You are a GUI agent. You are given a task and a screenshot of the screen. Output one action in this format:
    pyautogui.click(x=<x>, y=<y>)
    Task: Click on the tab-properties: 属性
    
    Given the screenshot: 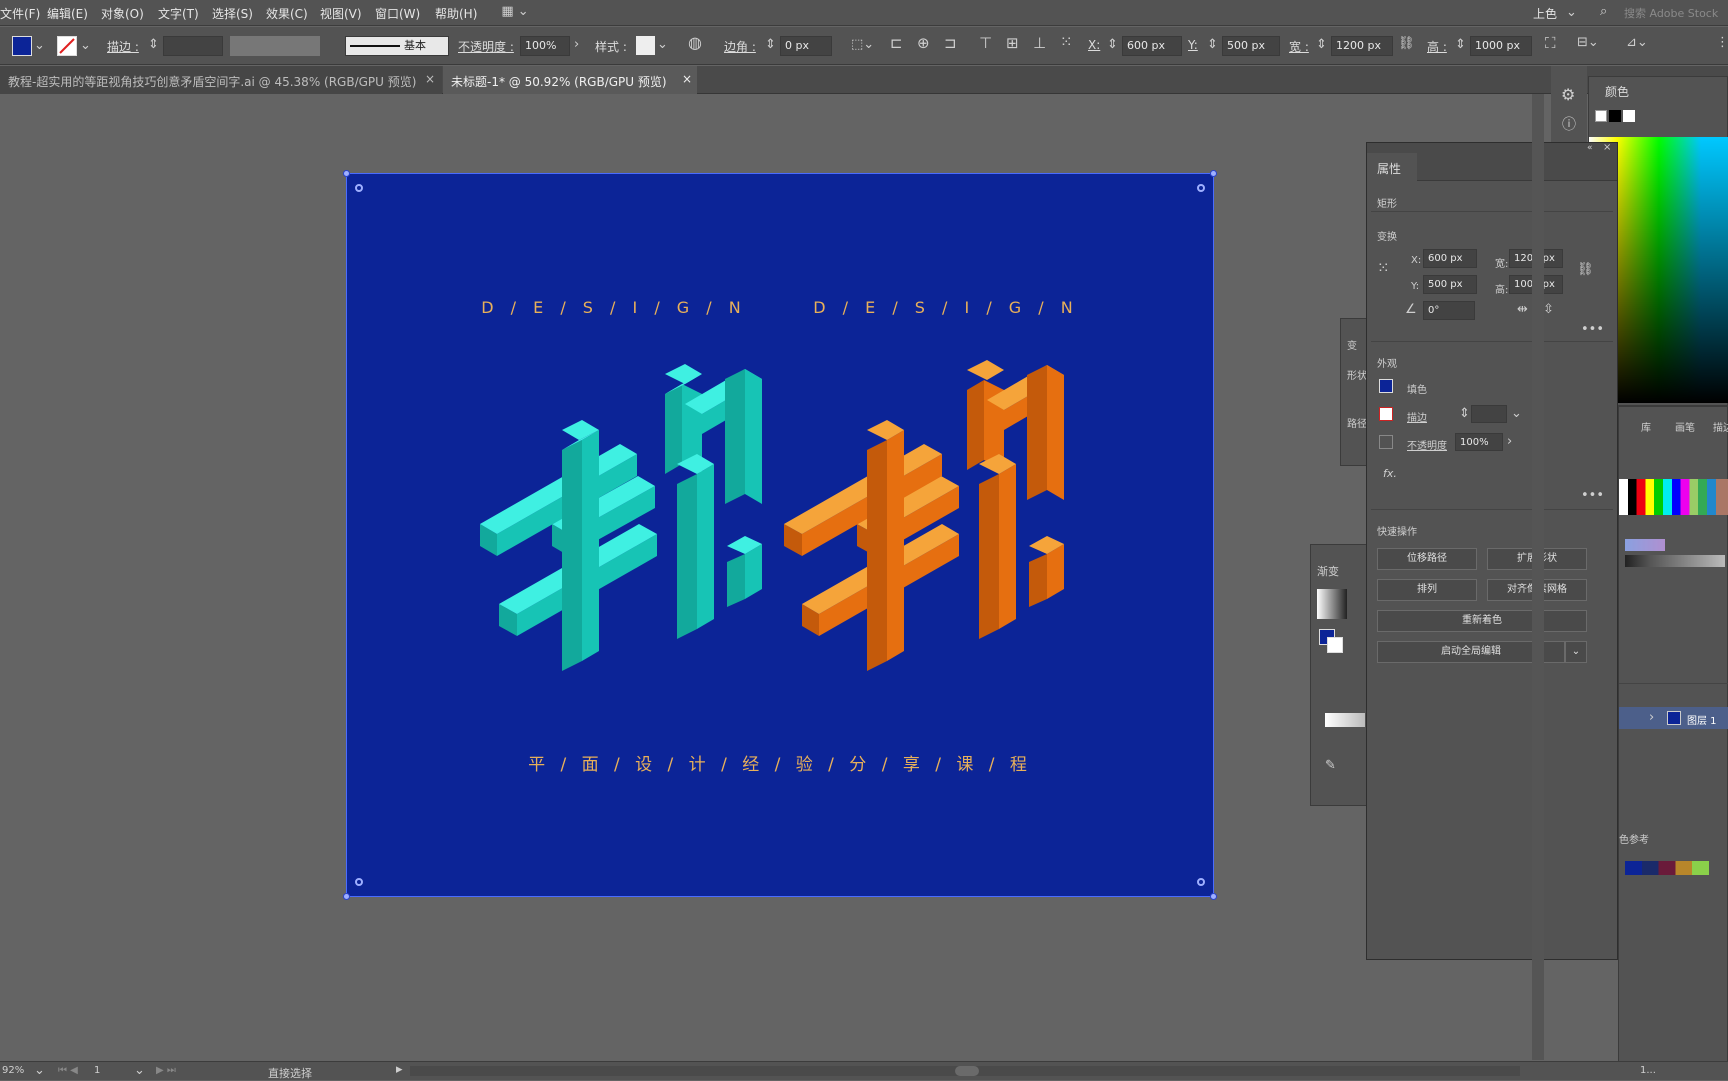 What is the action you would take?
    pyautogui.click(x=1392, y=167)
    